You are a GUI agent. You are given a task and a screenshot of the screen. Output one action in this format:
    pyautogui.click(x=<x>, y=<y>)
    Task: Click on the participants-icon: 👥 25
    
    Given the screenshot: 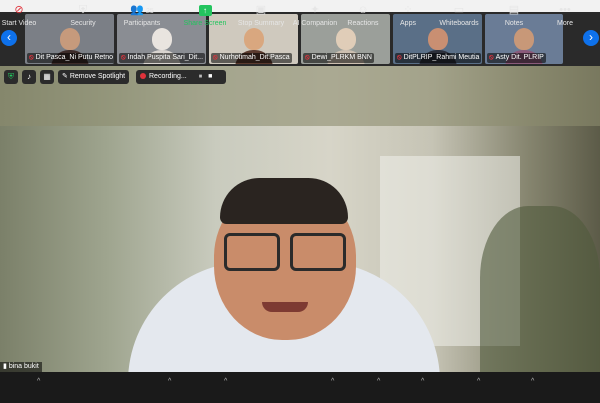 What is the action you would take?
    pyautogui.click(x=142, y=10)
    